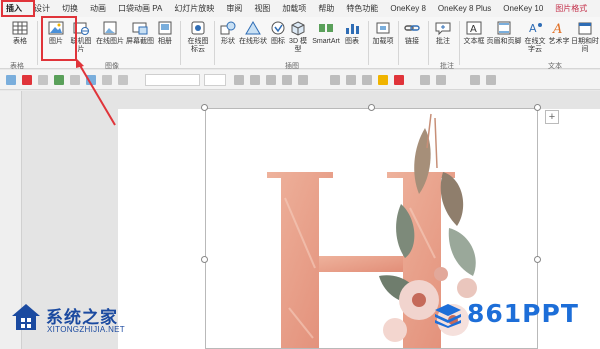 This screenshot has width=600, height=349. Describe the element at coordinates (523, 313) in the screenshot. I see `watermark-brand: 861PPT` at that location.